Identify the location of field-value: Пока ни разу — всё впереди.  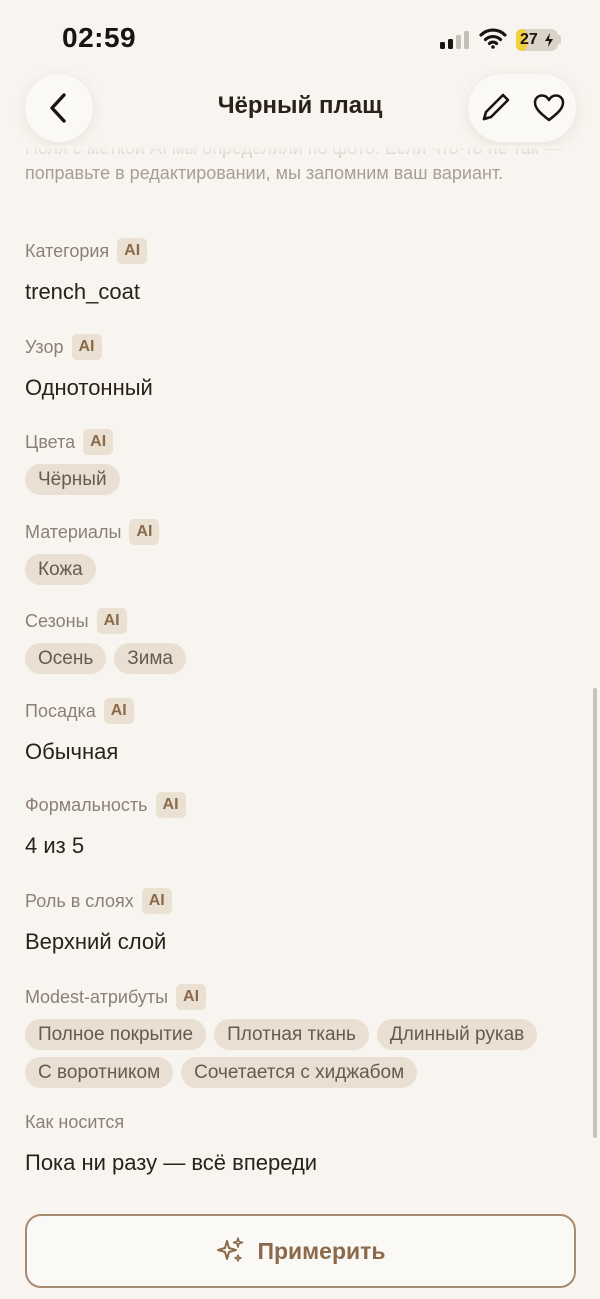
(171, 1162).